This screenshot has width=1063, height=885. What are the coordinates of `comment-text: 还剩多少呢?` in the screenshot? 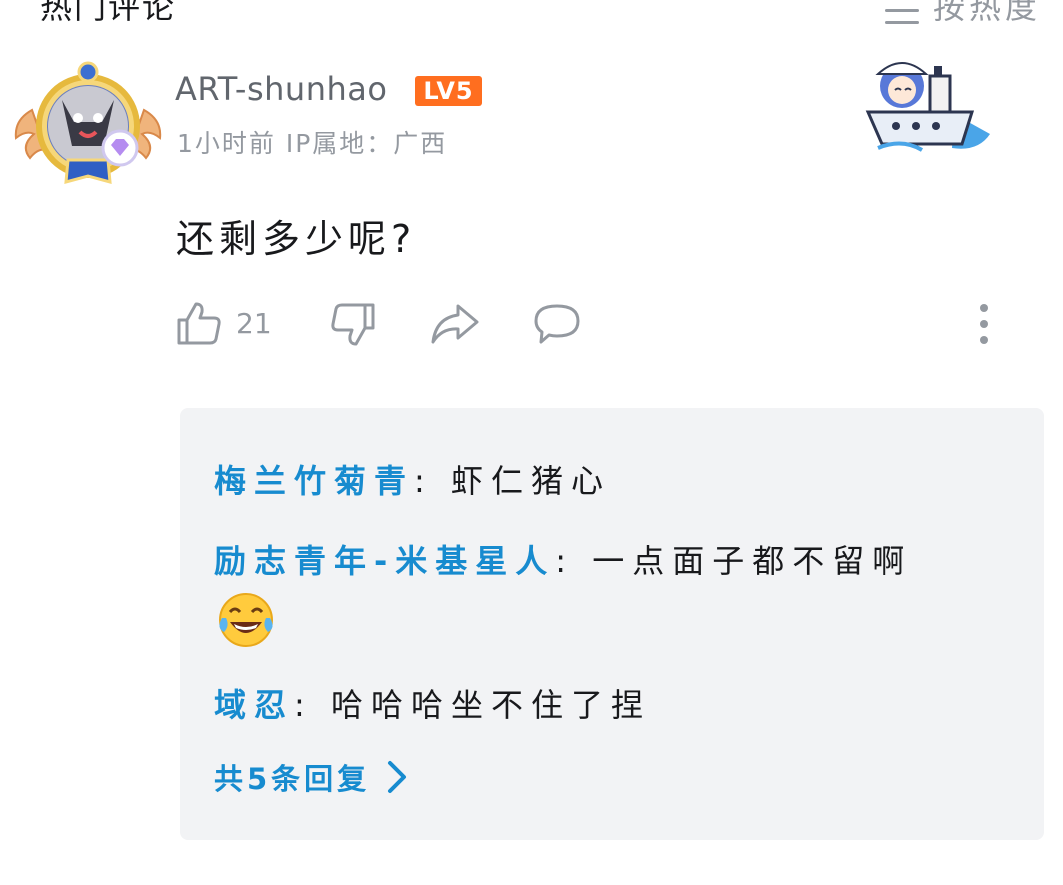 It's located at (296, 239).